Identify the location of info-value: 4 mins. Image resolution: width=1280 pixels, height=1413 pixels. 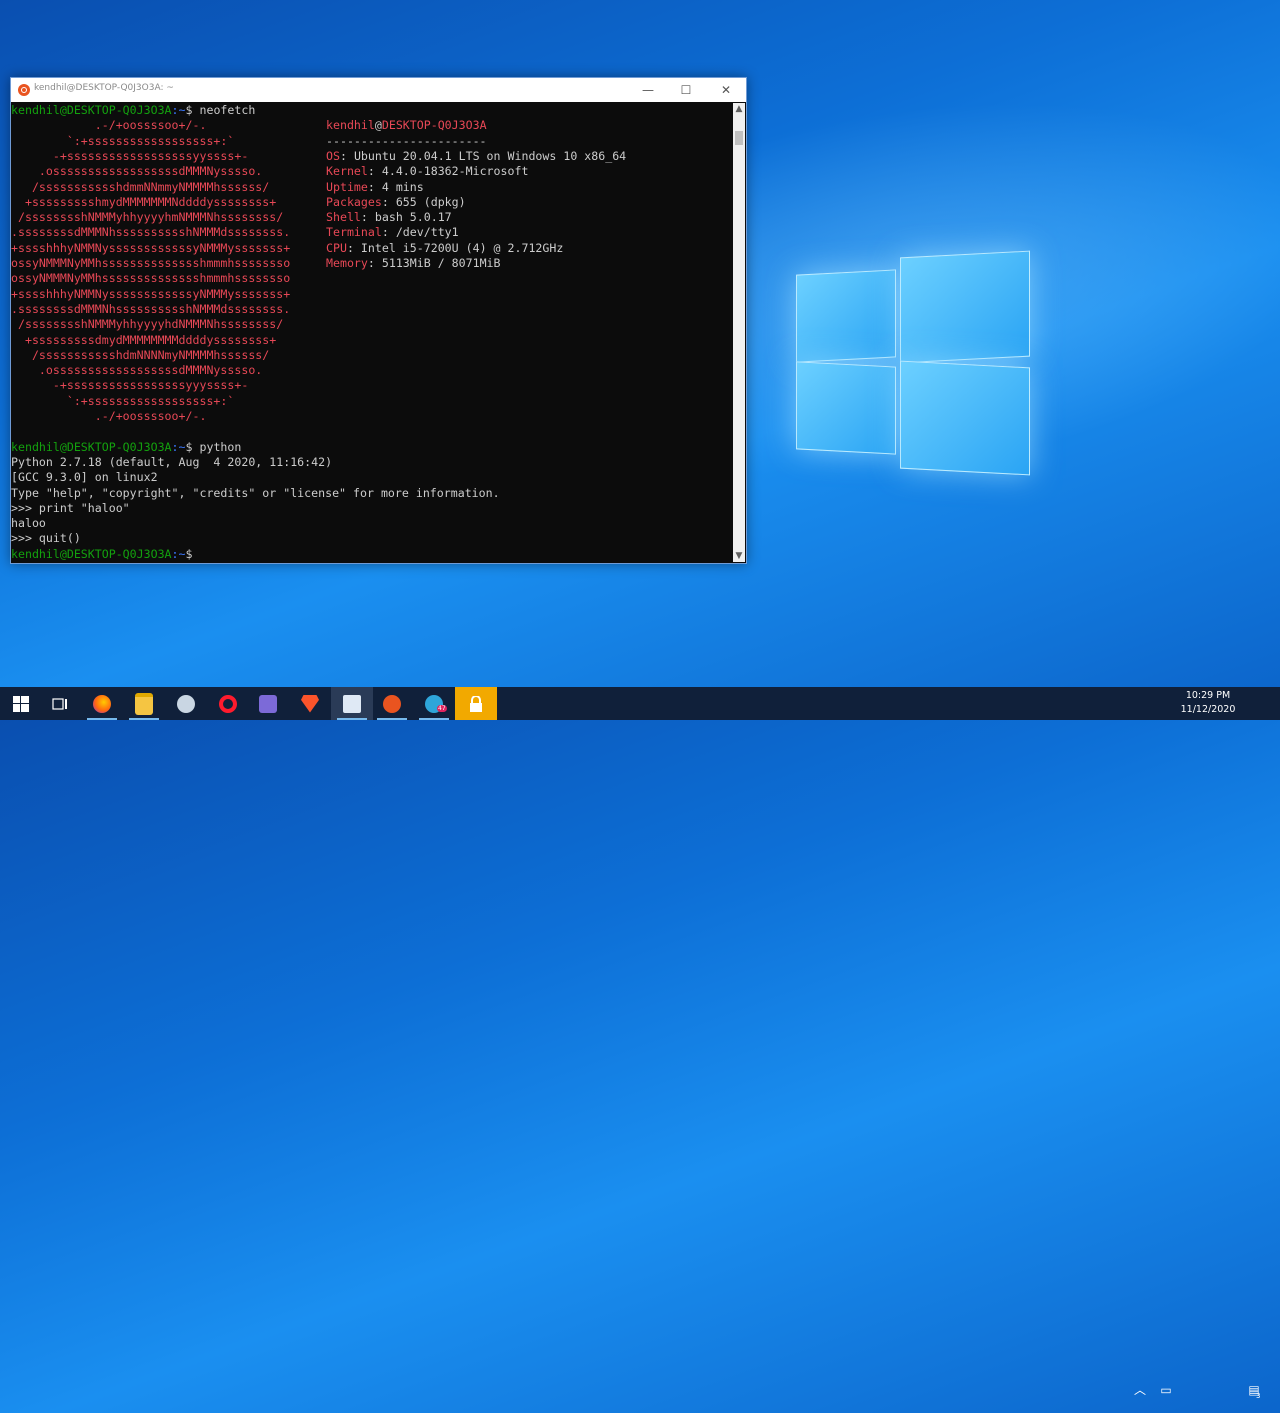
(402, 186).